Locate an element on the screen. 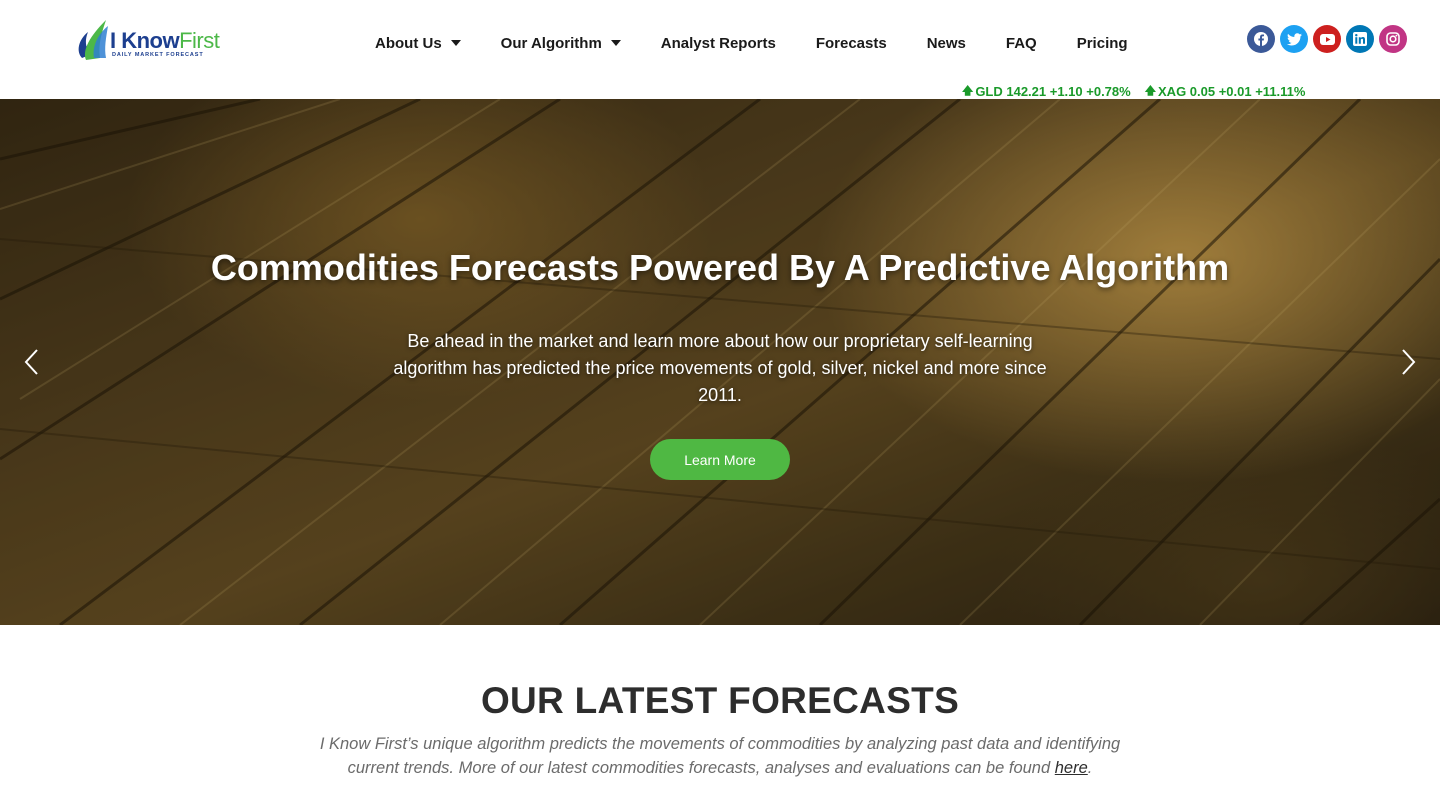 Image resolution: width=1440 pixels, height=804 pixels. social-links is located at coordinates (1327, 39).